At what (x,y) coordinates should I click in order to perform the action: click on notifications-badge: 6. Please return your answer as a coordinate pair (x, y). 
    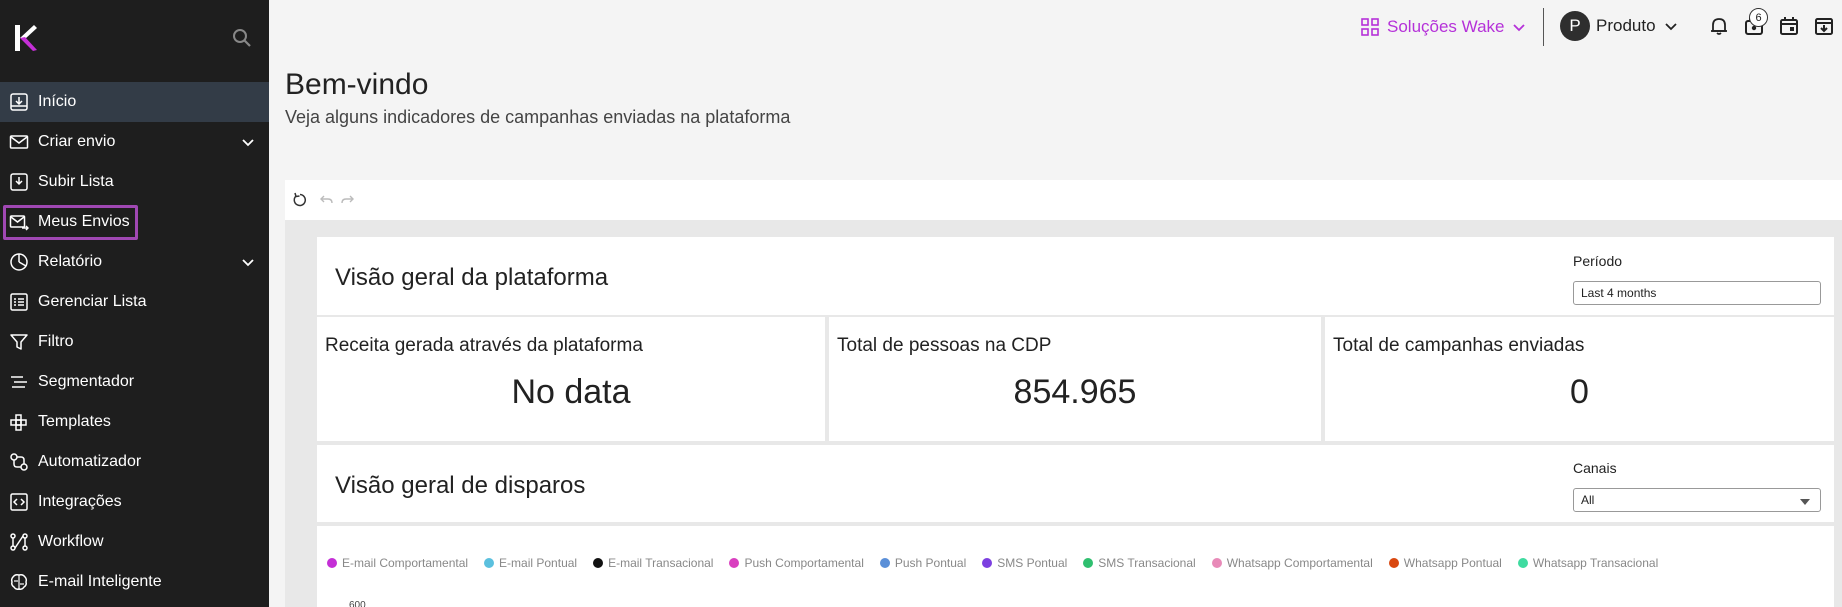
    Looking at the image, I should click on (1758, 17).